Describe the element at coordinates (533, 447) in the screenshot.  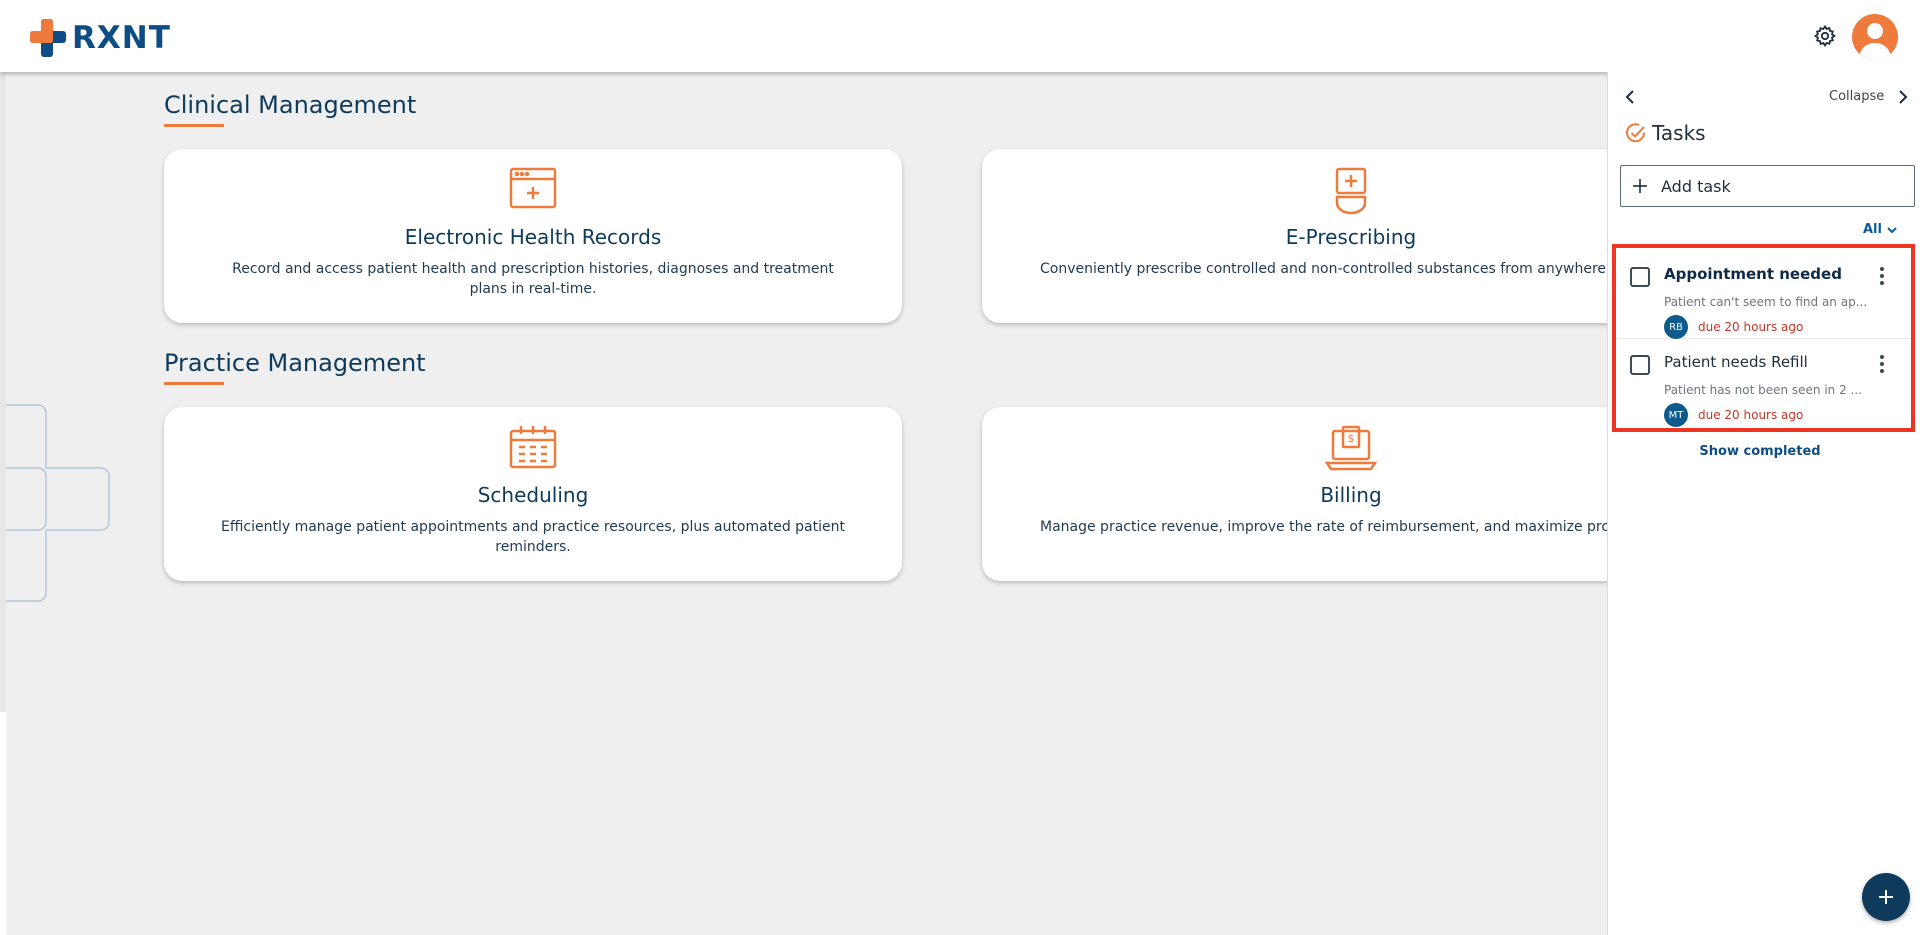
I see `calendar-icon` at that location.